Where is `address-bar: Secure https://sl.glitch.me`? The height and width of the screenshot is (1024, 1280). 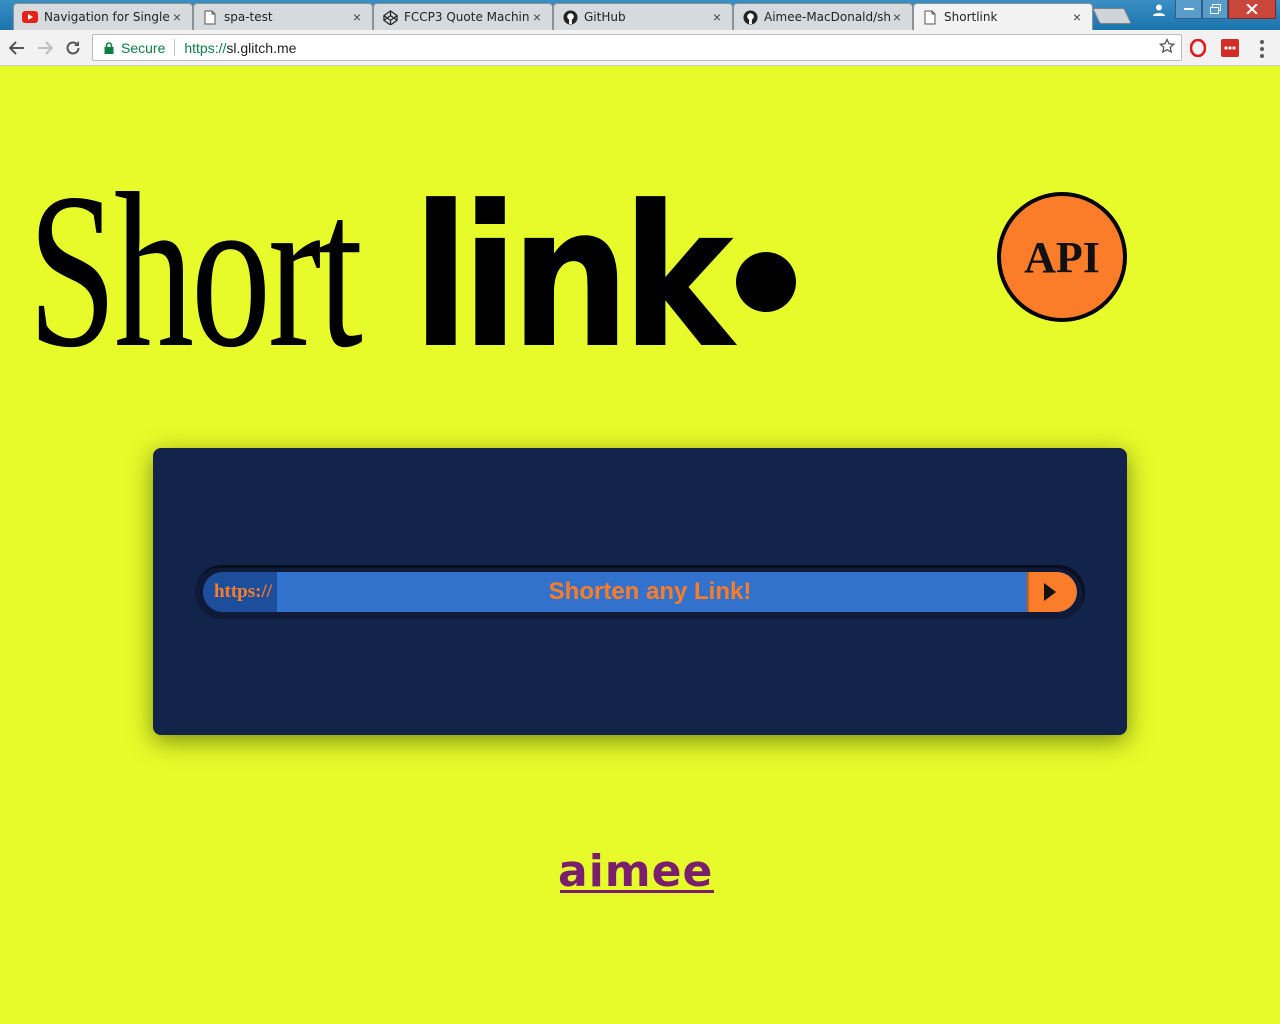
address-bar: Secure https://sl.glitch.me is located at coordinates (637, 47).